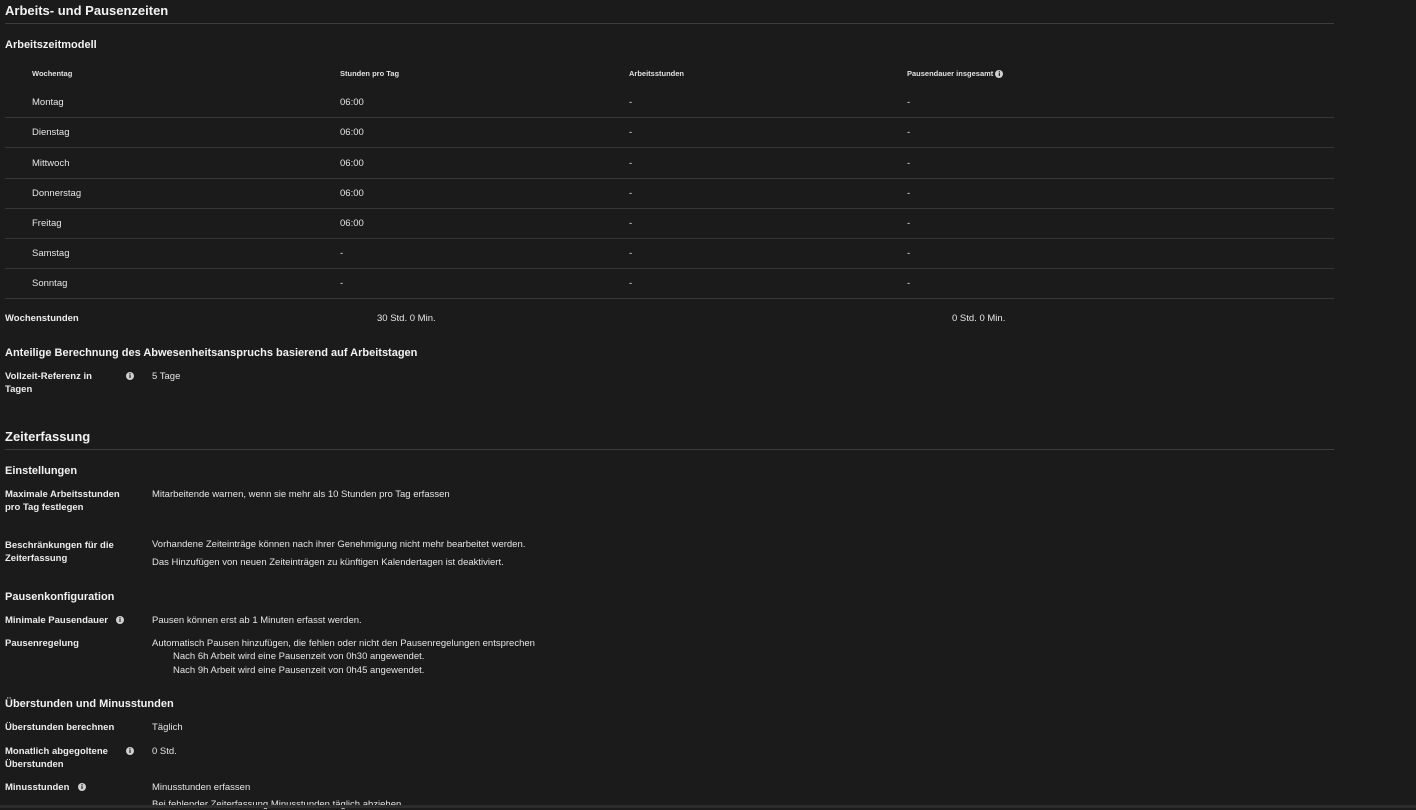  Describe the element at coordinates (48, 102) in the screenshot. I see `cell-weekday: Montag` at that location.